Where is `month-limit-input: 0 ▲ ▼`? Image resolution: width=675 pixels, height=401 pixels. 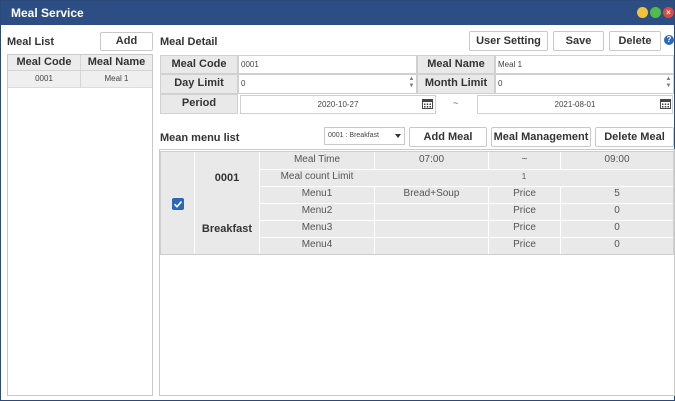 month-limit-input: 0 ▲ ▼ is located at coordinates (584, 84).